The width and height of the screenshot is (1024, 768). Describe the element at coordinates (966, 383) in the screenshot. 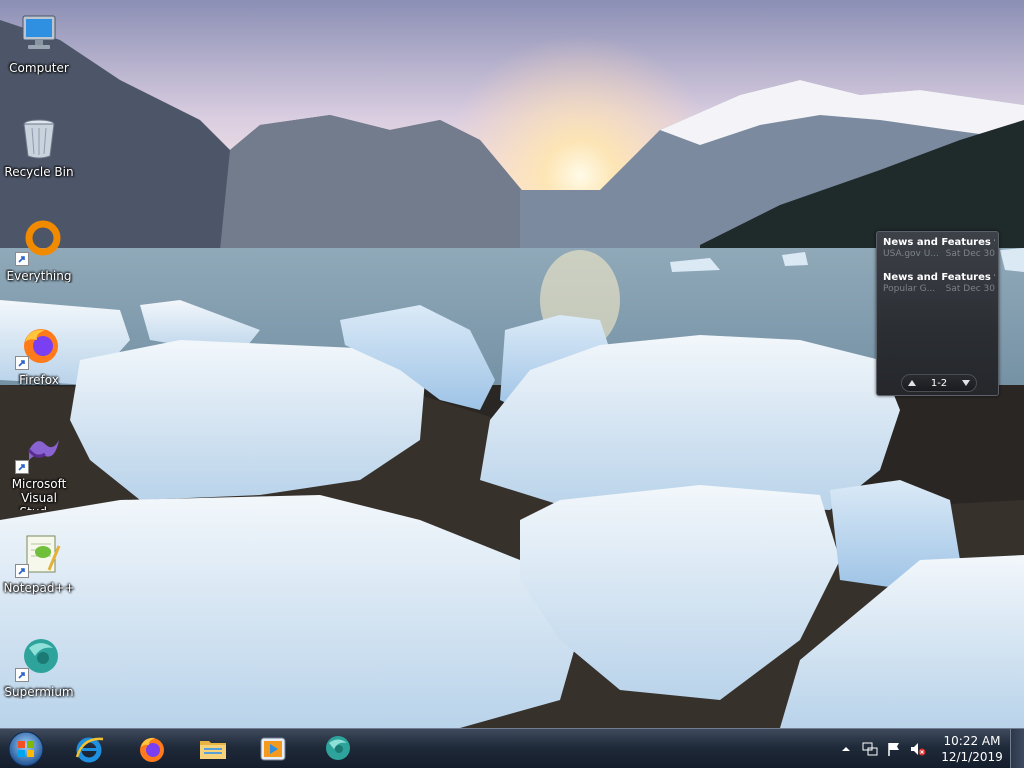

I see `next-arrow-icon` at that location.